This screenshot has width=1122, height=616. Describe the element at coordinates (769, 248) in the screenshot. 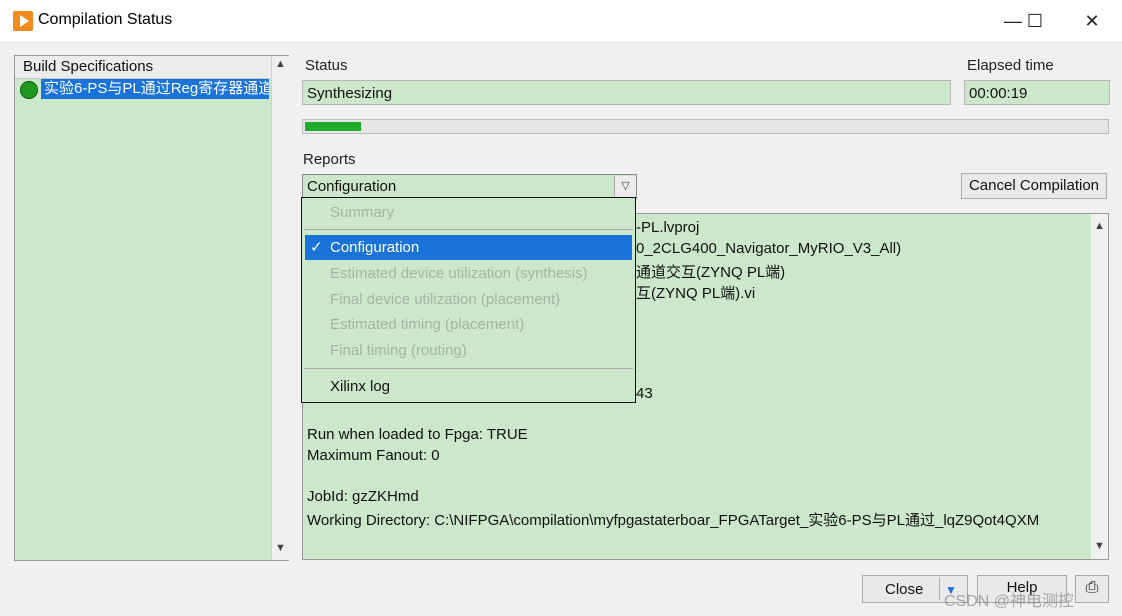

I see `report-line: 0_2CLG400_Navigator_MyRIO_V3_All)` at that location.